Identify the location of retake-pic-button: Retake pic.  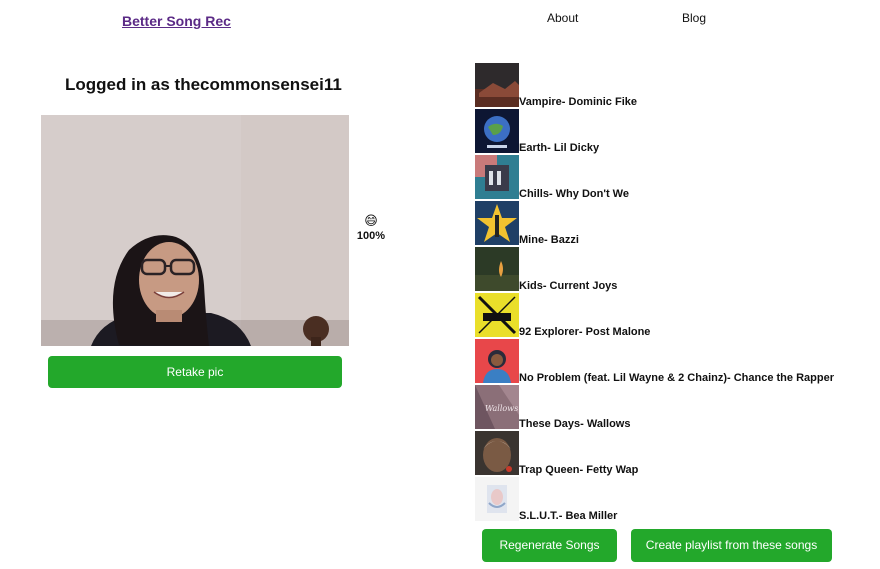
(195, 372).